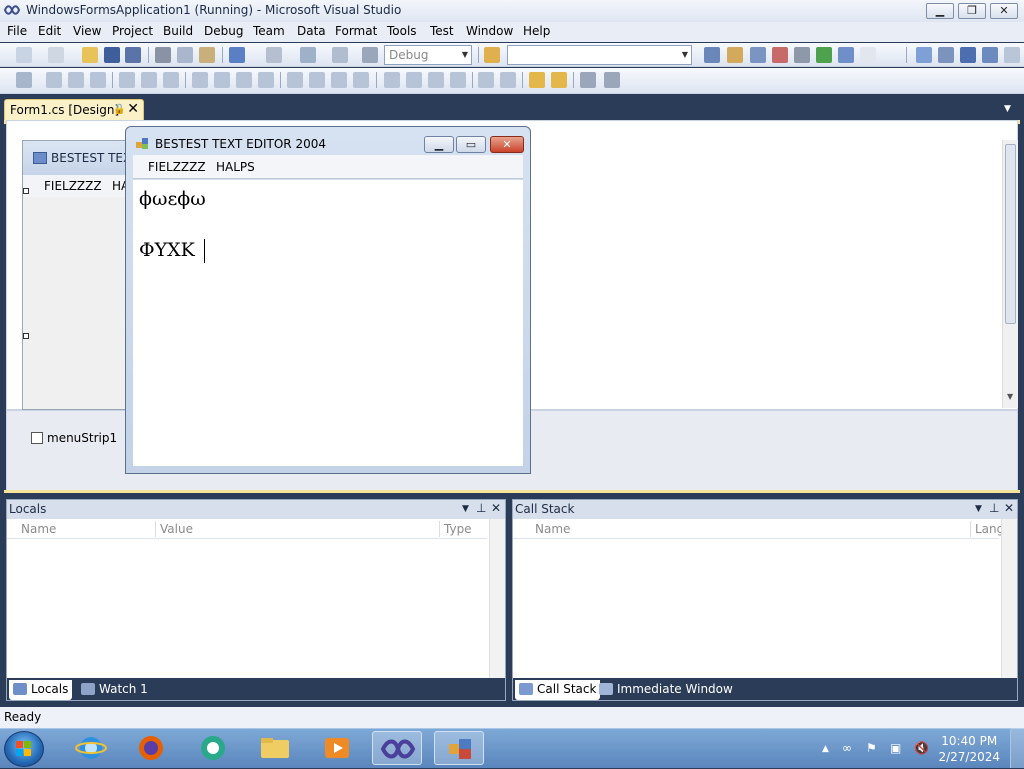 Image resolution: width=1024 pixels, height=769 pixels. What do you see at coordinates (612, 80) in the screenshot?
I see `lock-controls-icon` at bounding box center [612, 80].